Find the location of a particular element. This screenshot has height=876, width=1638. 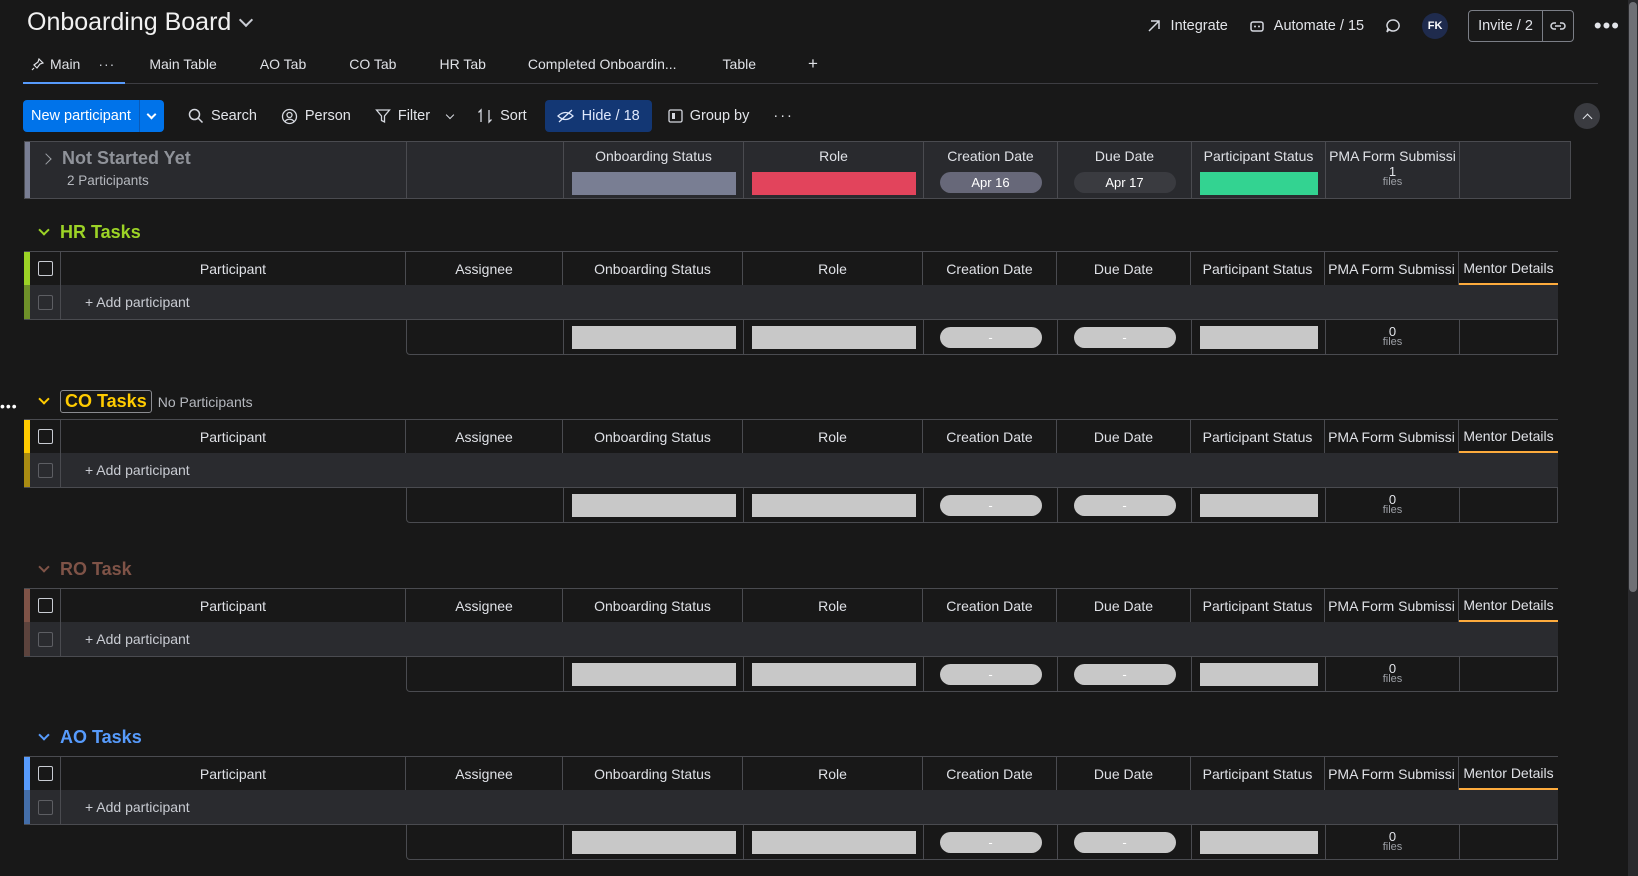

tab-ao: AO Tab is located at coordinates (283, 67).